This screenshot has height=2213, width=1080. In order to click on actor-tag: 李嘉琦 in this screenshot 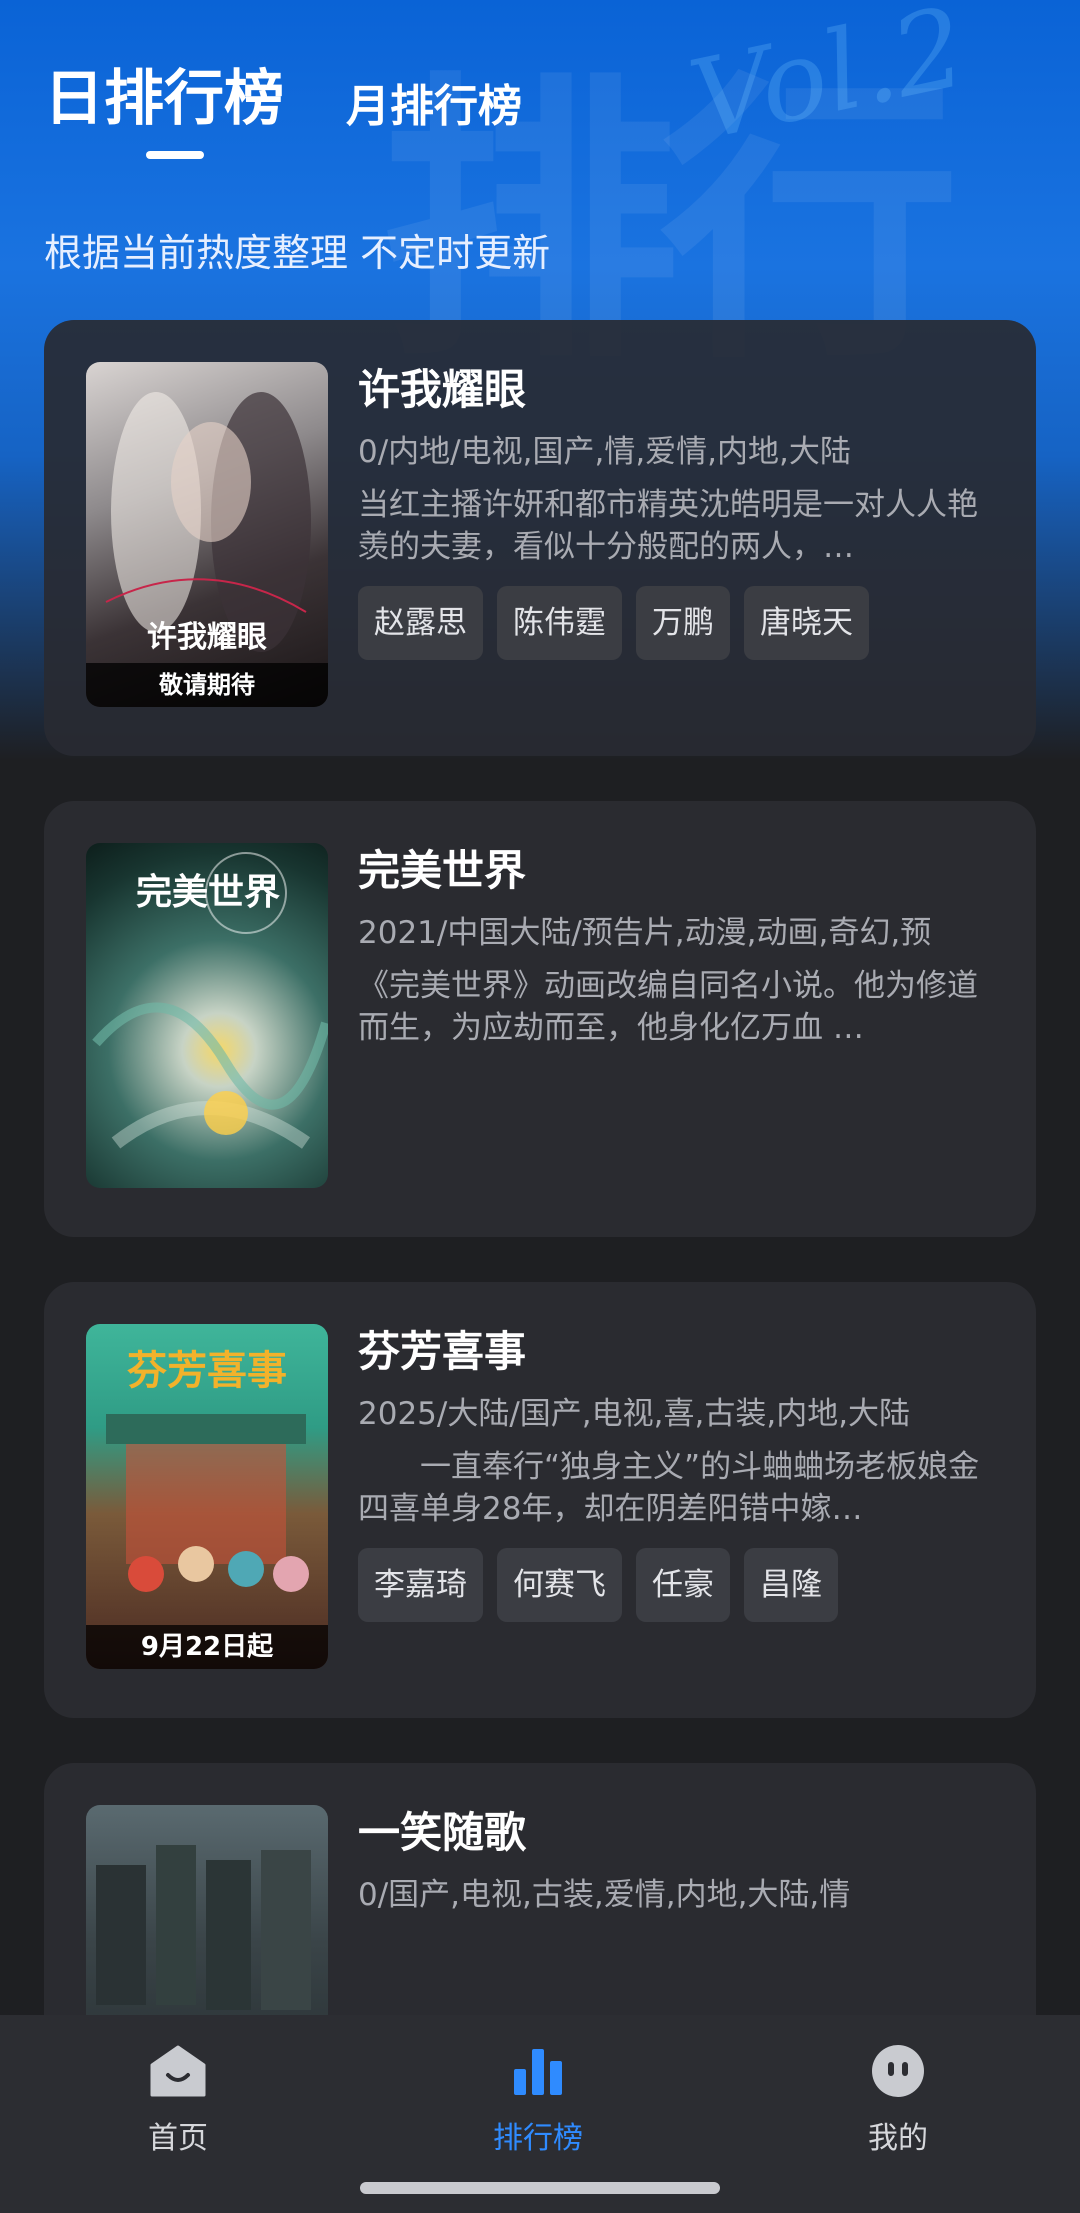, I will do `click(420, 1585)`.